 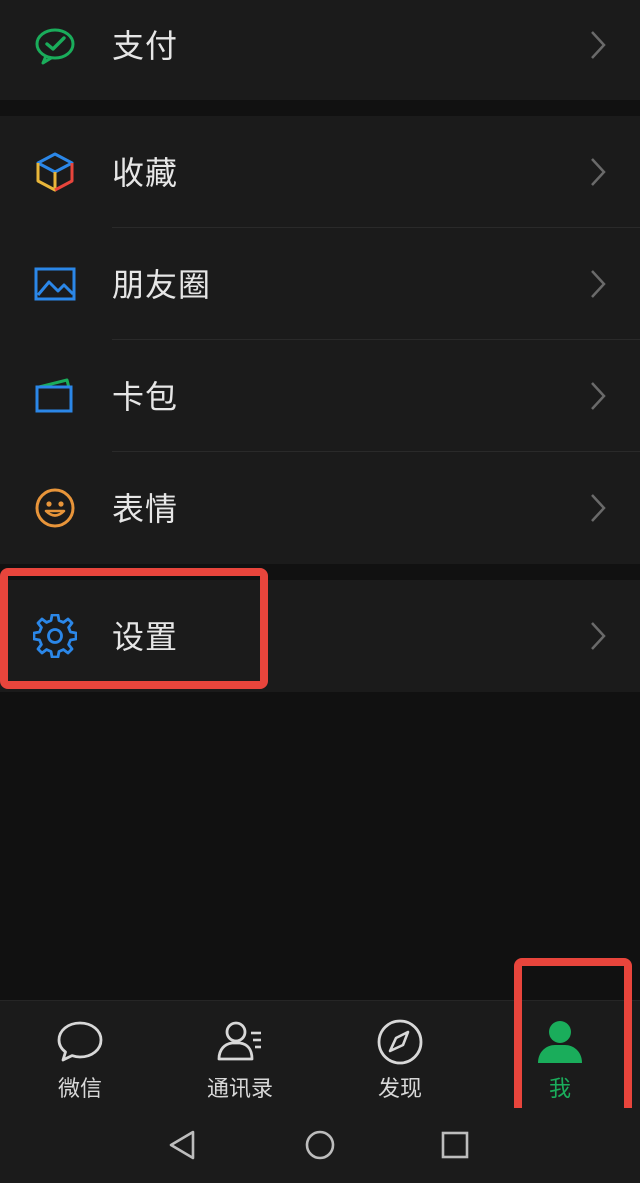 I want to click on system-nav-bar, so click(x=320, y=1145).